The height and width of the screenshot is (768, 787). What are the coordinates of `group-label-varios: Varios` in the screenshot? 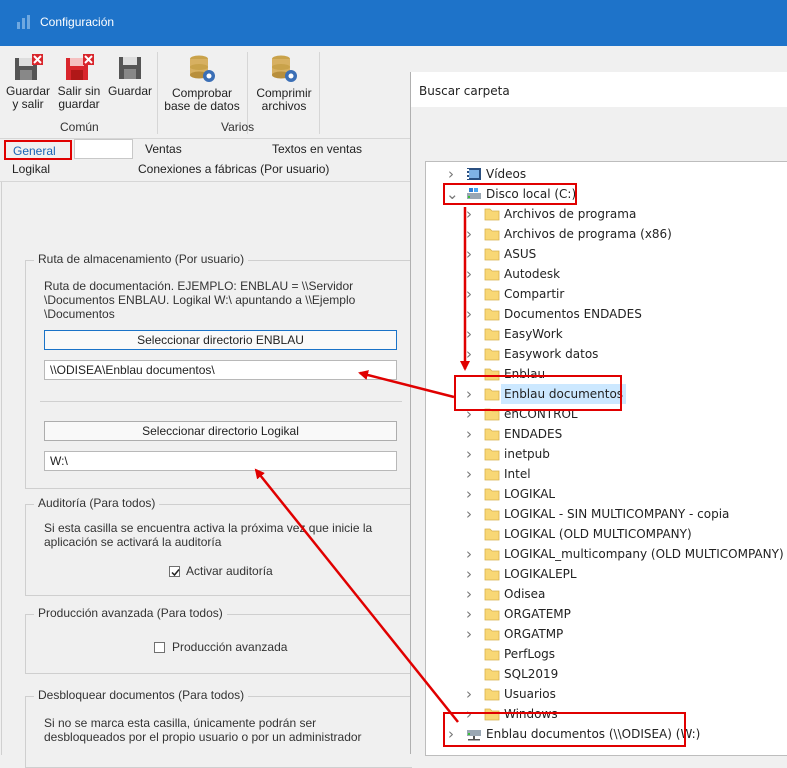 It's located at (238, 127).